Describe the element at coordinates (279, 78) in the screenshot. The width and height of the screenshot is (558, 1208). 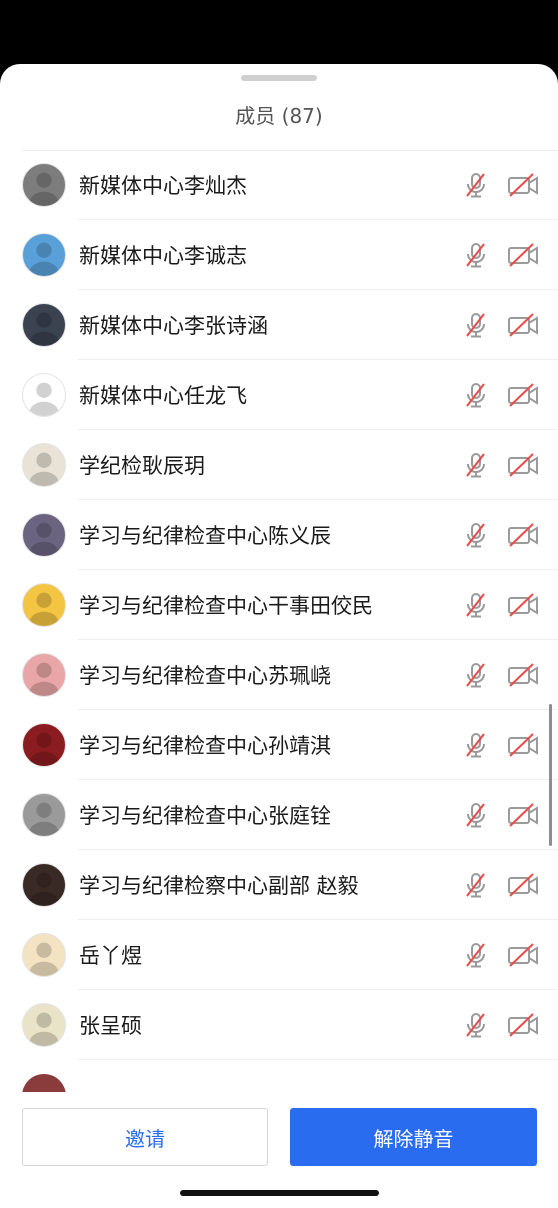
I see `sheet-grabber` at that location.